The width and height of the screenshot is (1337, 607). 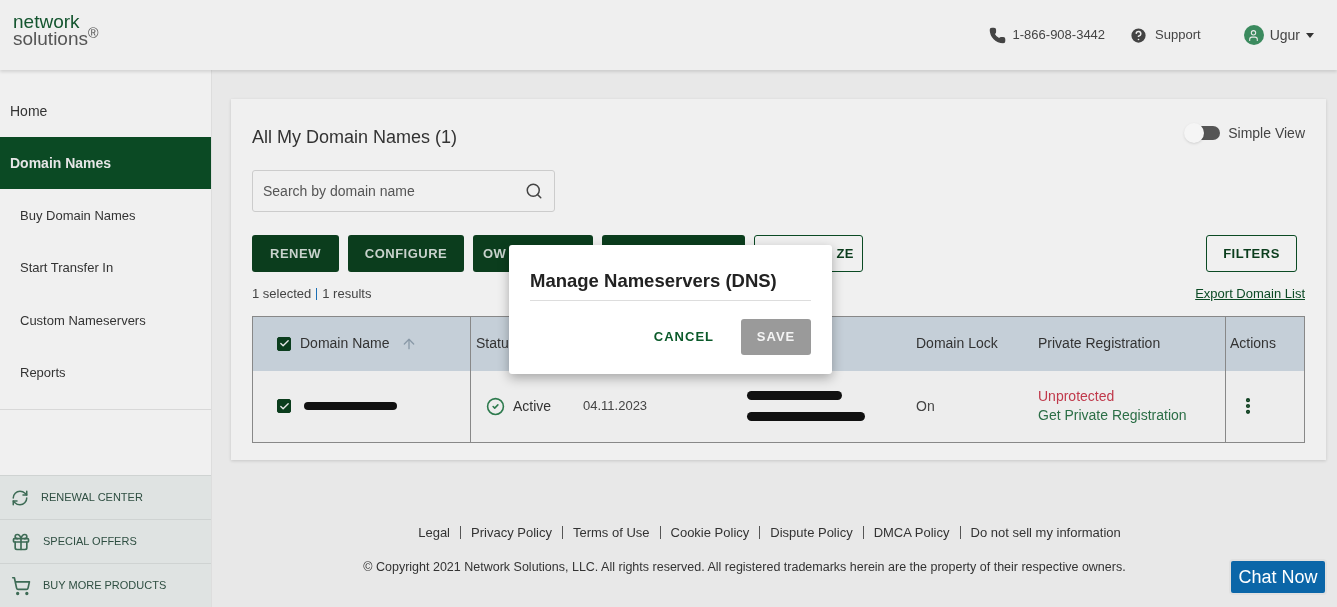 I want to click on nav-subitem: Reports, so click(x=105, y=372).